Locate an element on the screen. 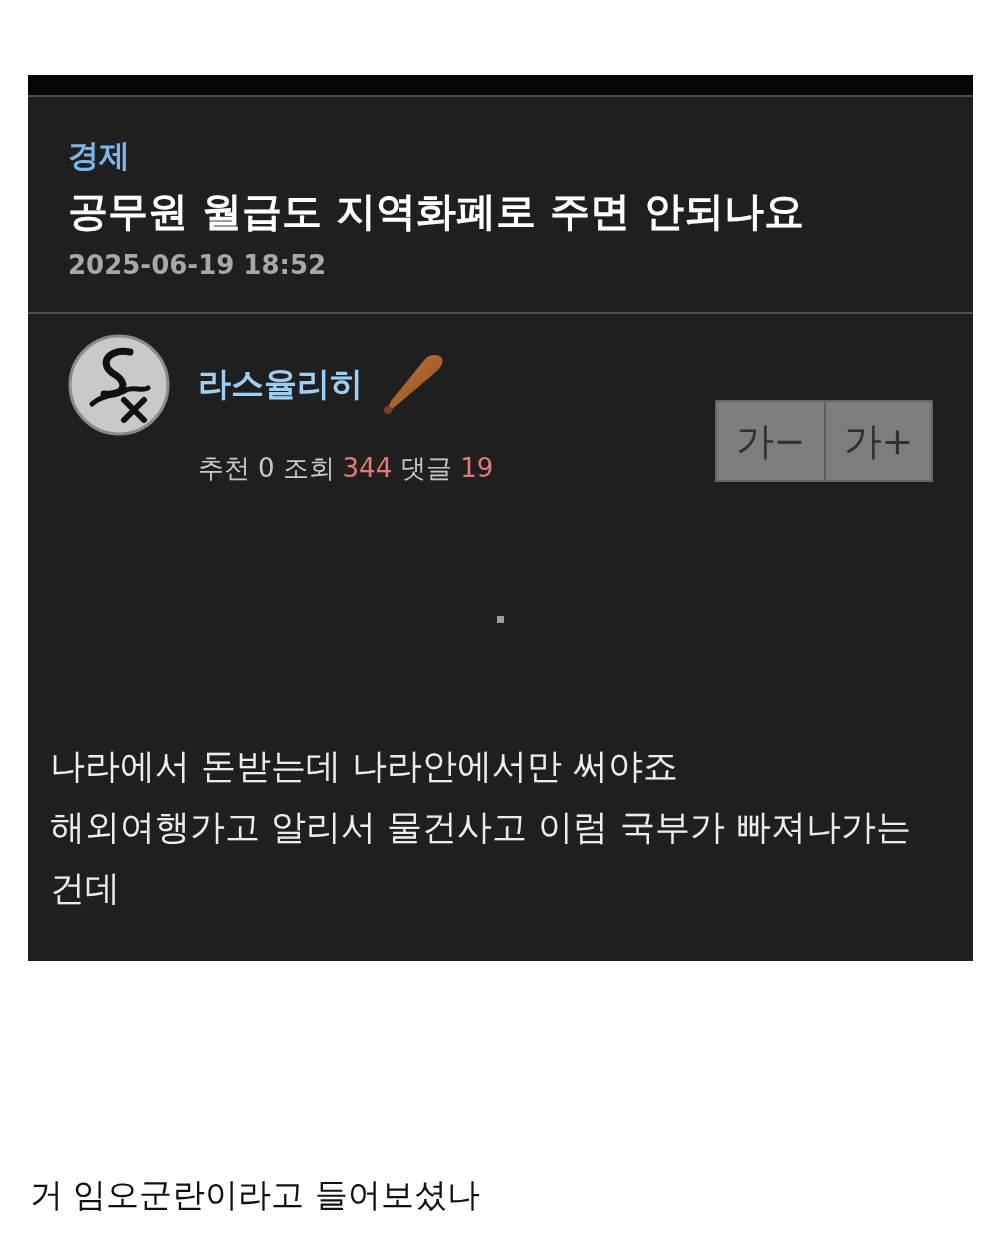 The image size is (1000, 1260). author-name: 라스율리히 is located at coordinates (280, 384).